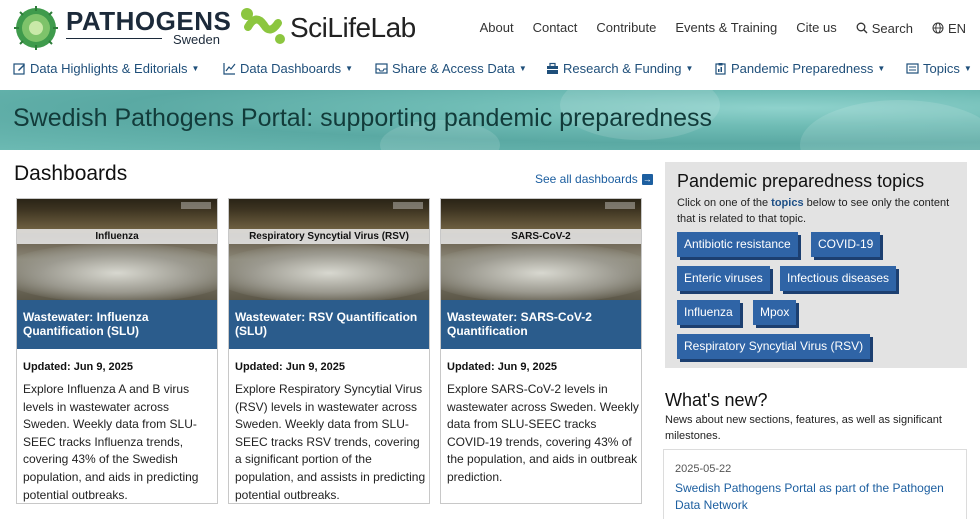 This screenshot has width=980, height=519. I want to click on wastewater-image: SARS-CoV-2, so click(541, 249).